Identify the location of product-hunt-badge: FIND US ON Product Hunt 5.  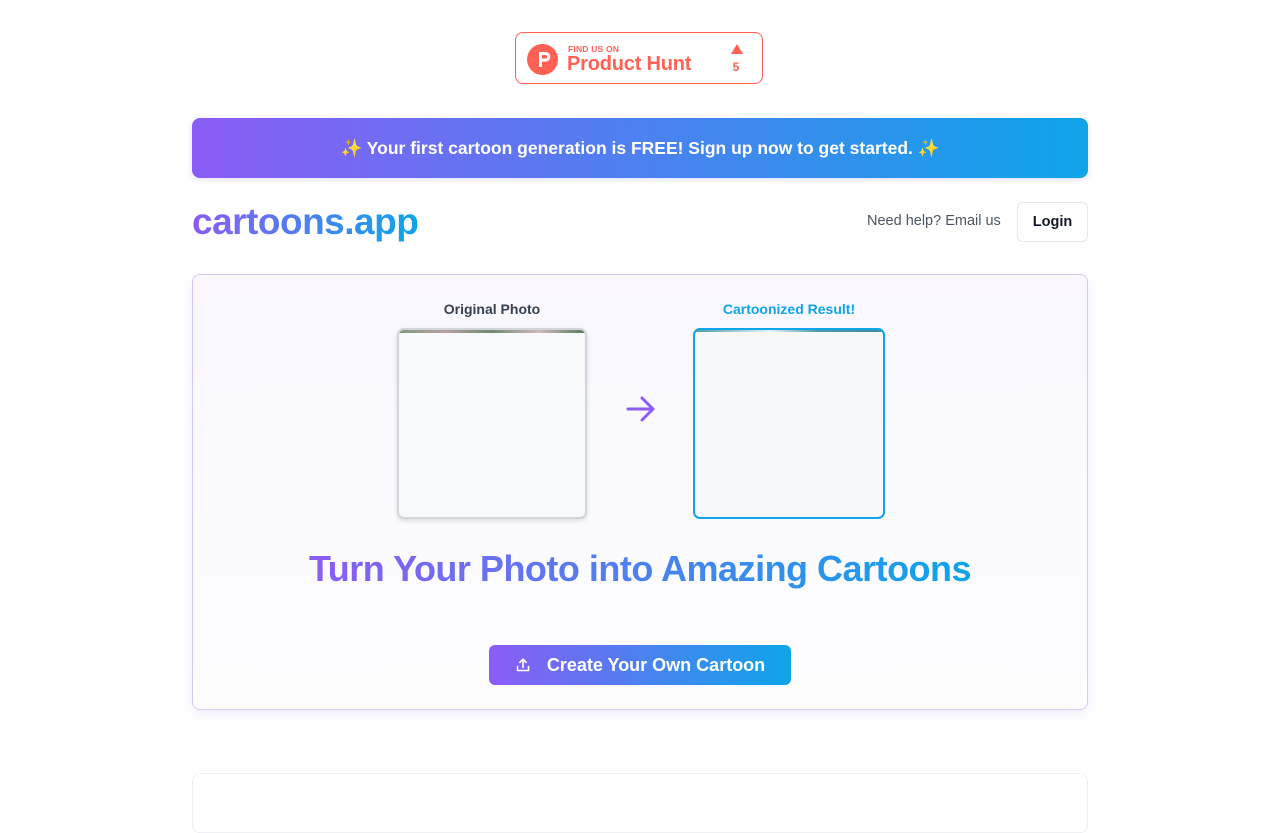
(639, 58).